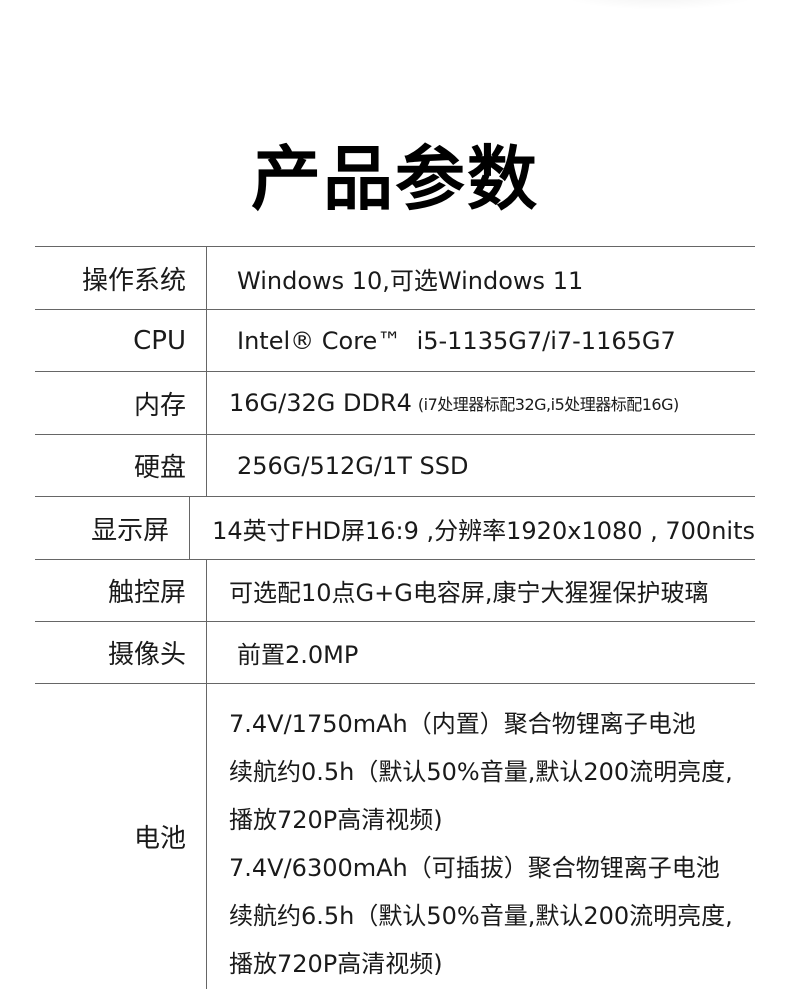 Image resolution: width=790 pixels, height=989 pixels. Describe the element at coordinates (320, 403) in the screenshot. I see `memory-value: 16G/32G DDR4` at that location.